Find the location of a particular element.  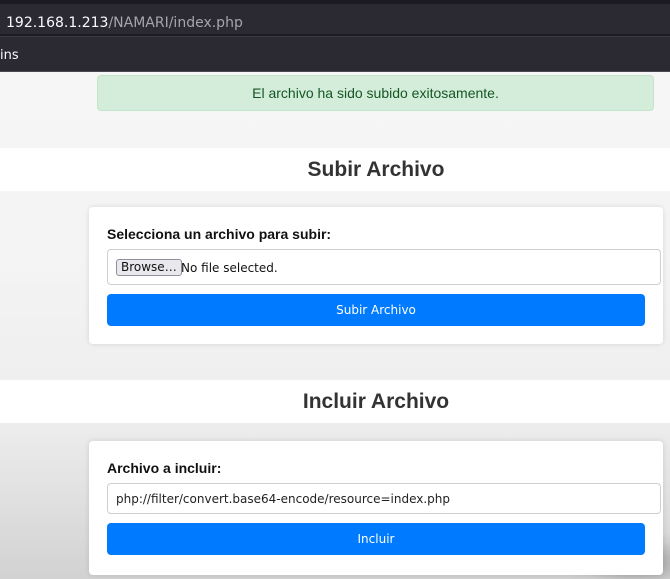

url-text: 192.168.1.213/NAMARI/index.php is located at coordinates (124, 23).